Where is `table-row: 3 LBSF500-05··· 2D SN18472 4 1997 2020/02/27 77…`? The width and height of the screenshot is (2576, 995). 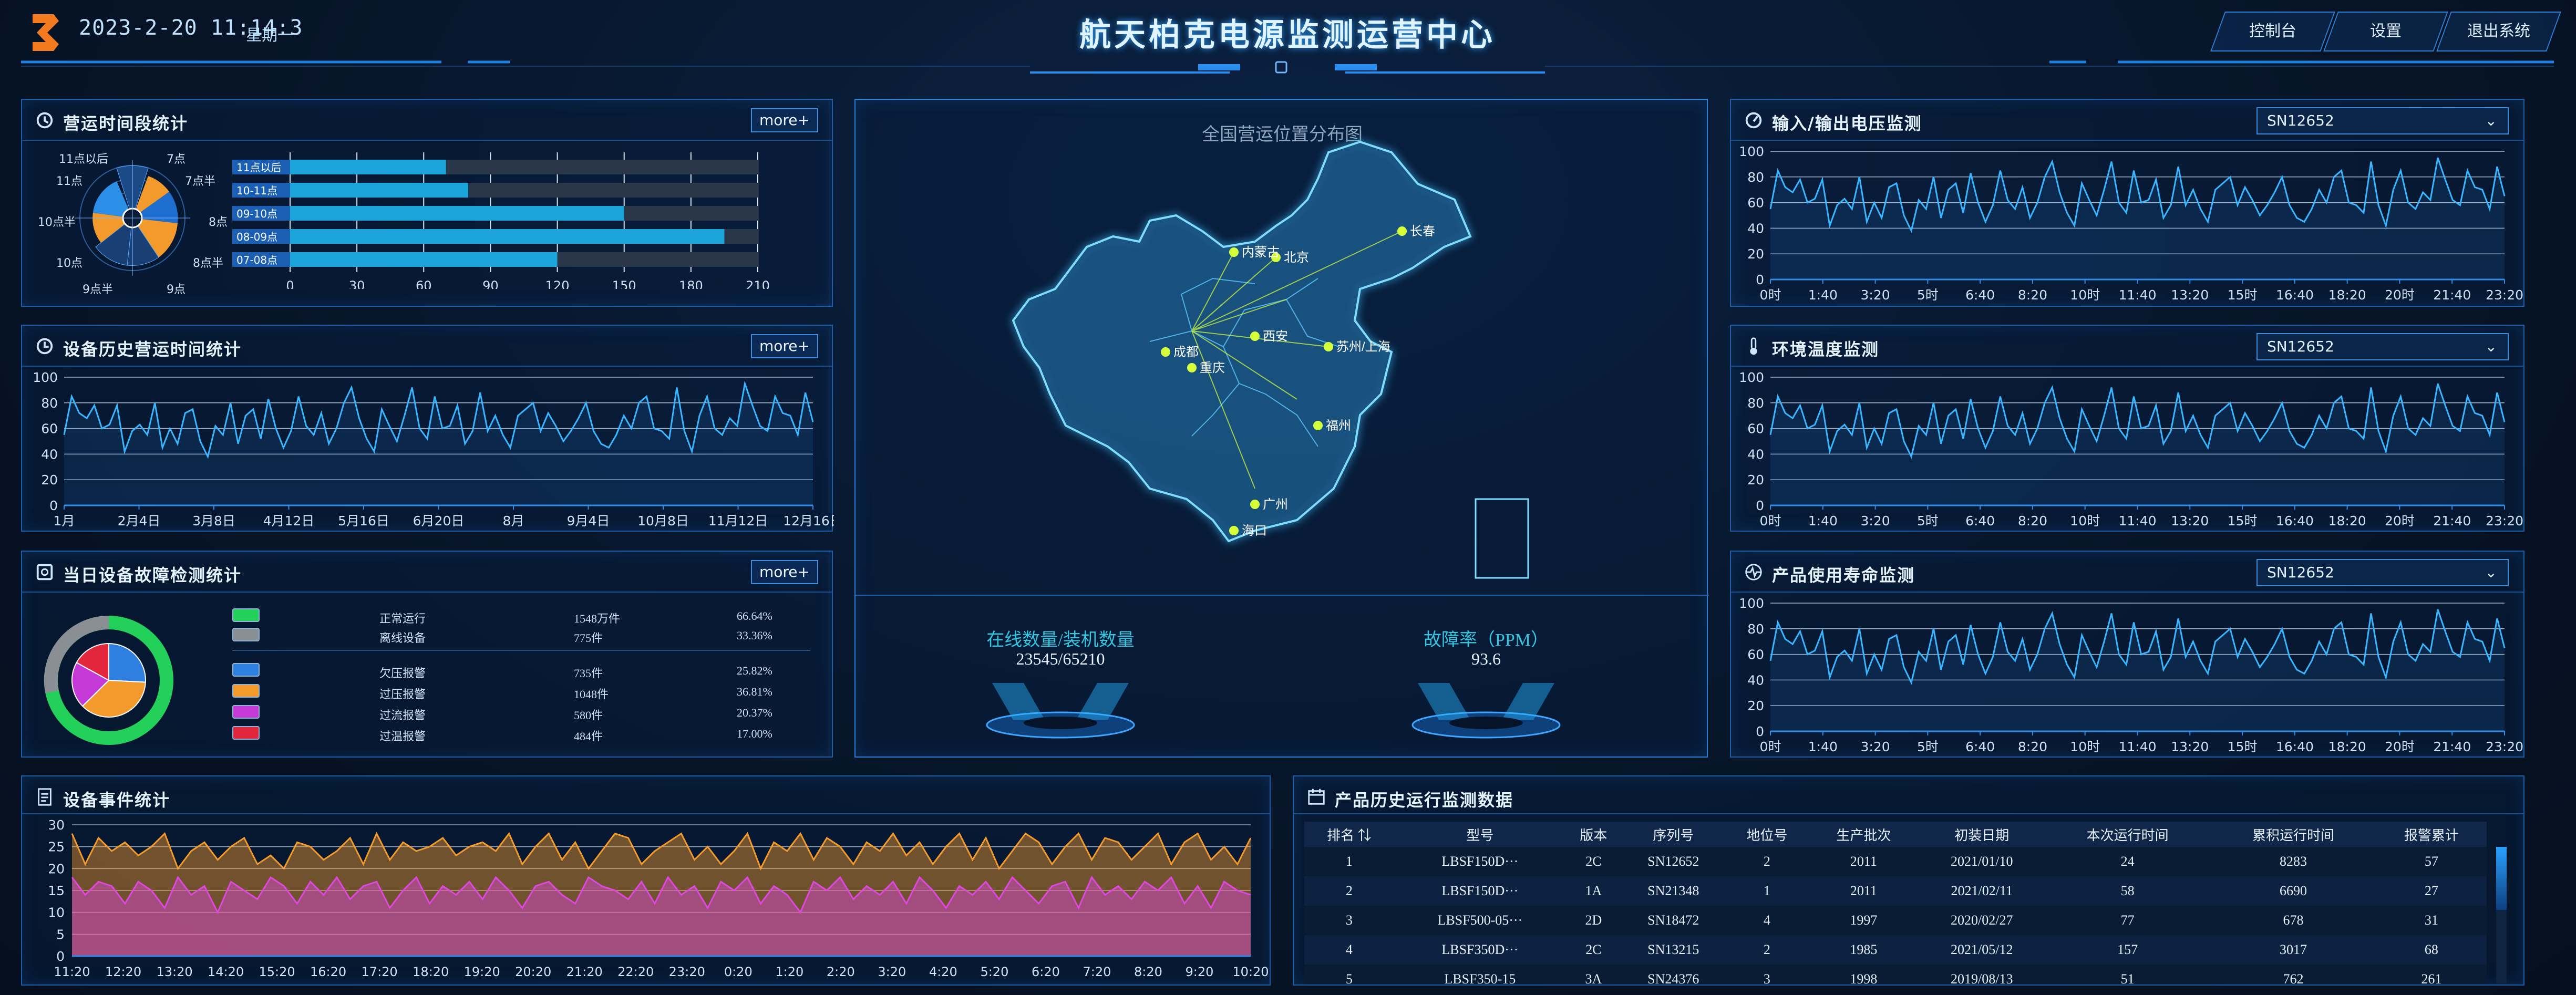 table-row: 3 LBSF500-05··· 2D SN18472 4 1997 2020/02/27 77… is located at coordinates (1895, 920).